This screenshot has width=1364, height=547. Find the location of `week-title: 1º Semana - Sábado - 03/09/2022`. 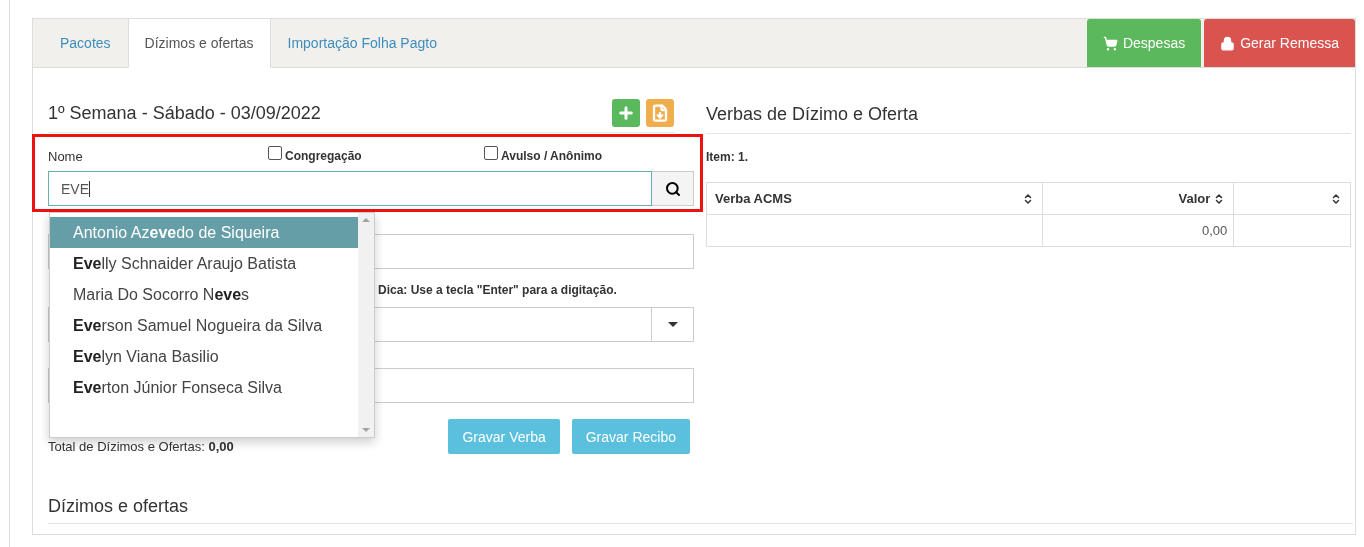

week-title: 1º Semana - Sábado - 03/09/2022 is located at coordinates (184, 113).